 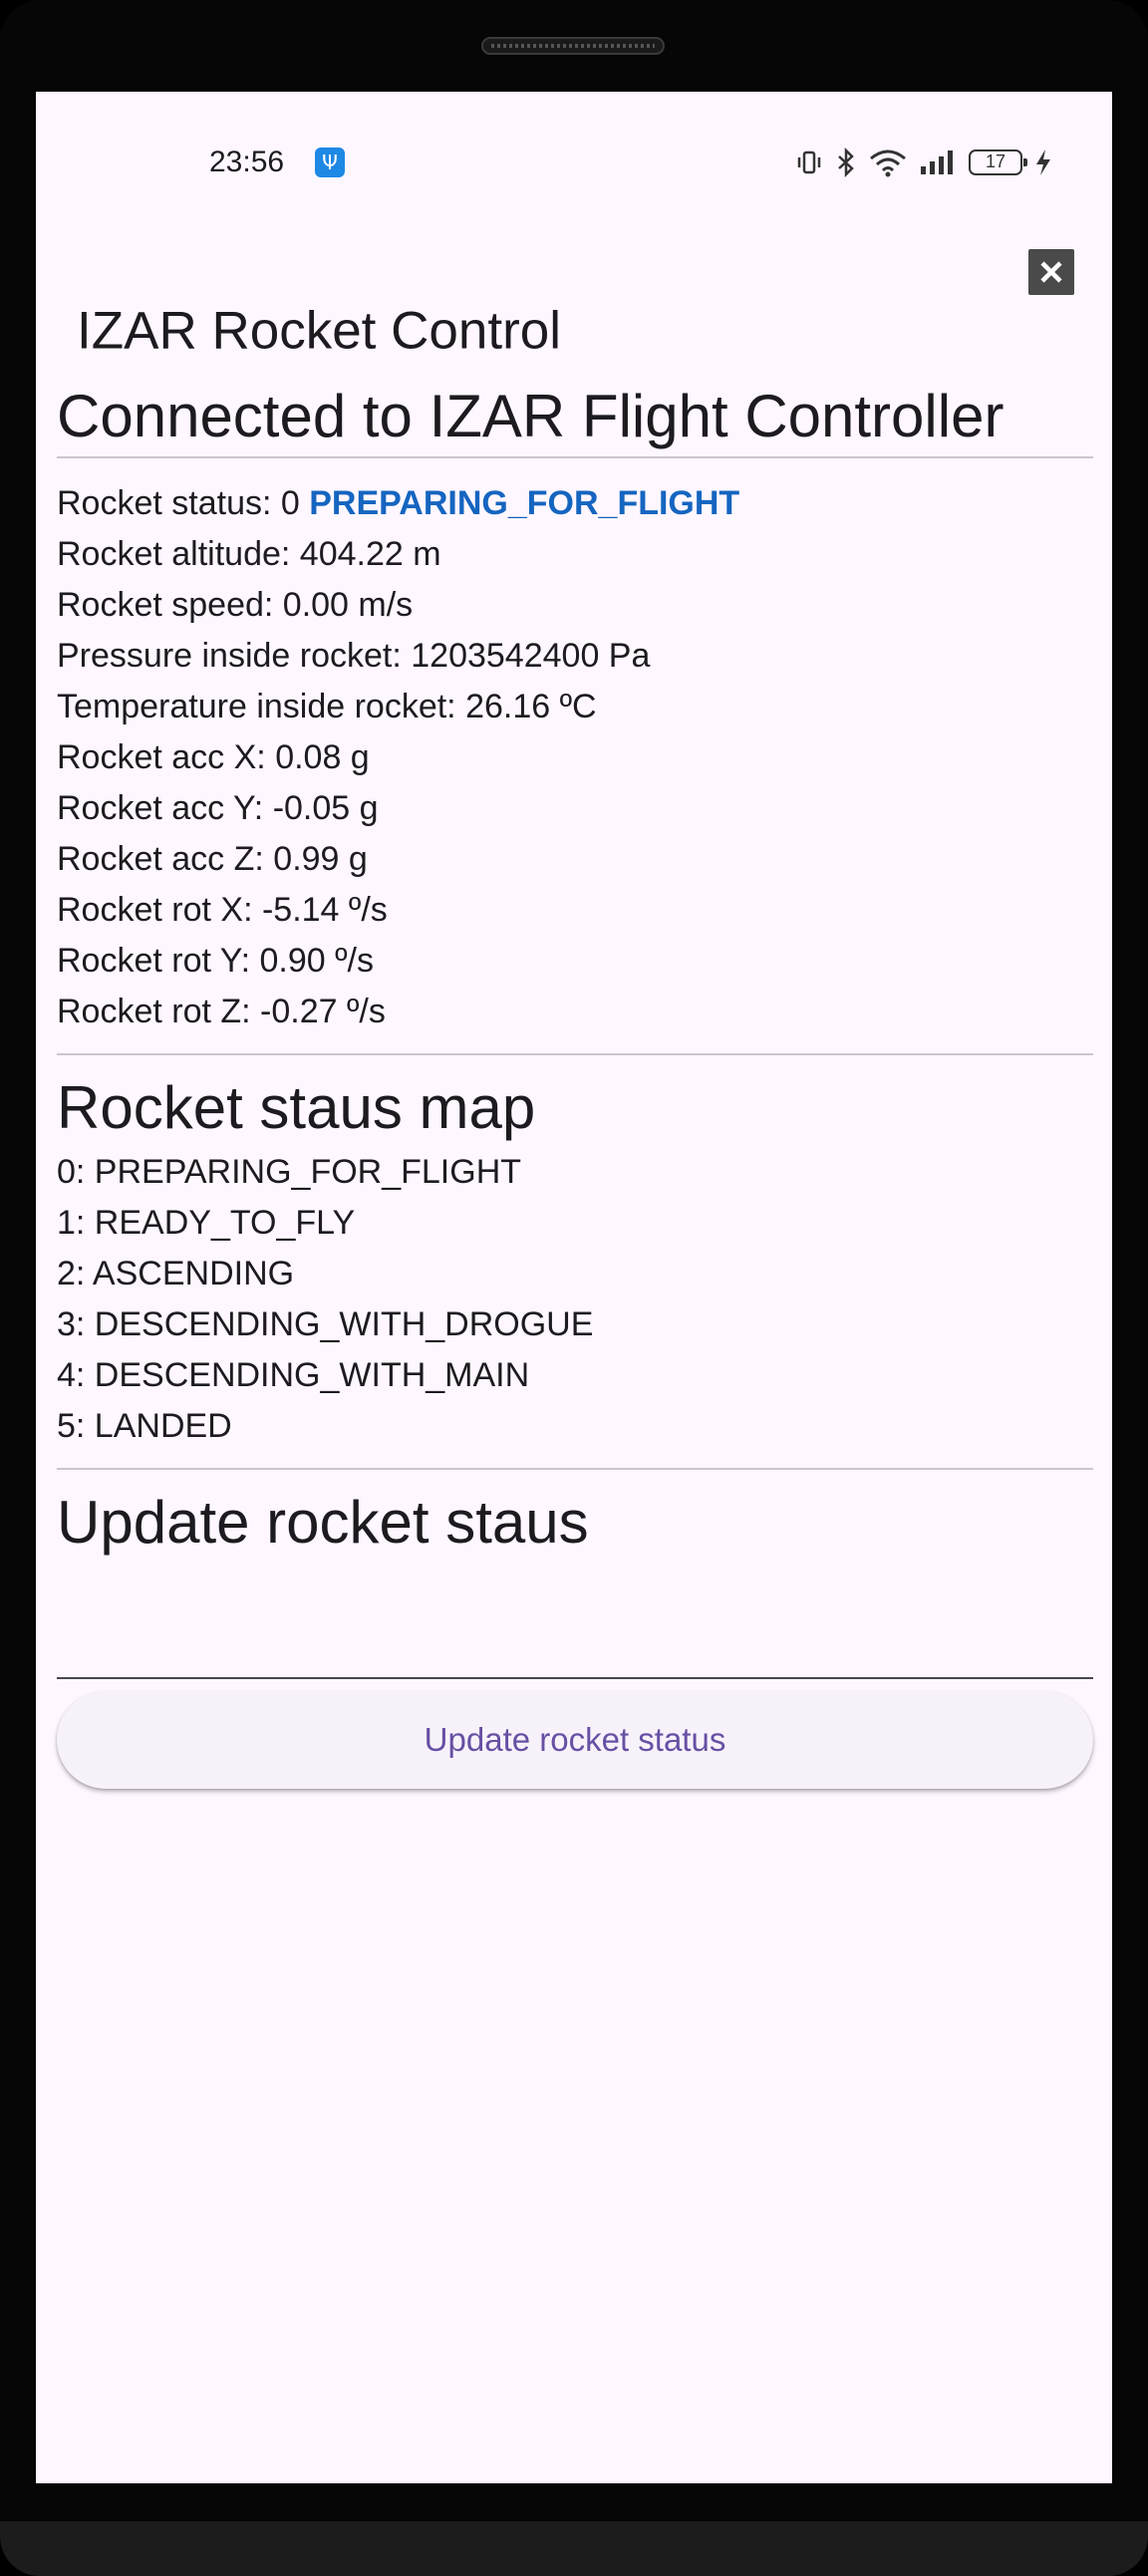 I want to click on system-icons: 17, so click(x=923, y=162).